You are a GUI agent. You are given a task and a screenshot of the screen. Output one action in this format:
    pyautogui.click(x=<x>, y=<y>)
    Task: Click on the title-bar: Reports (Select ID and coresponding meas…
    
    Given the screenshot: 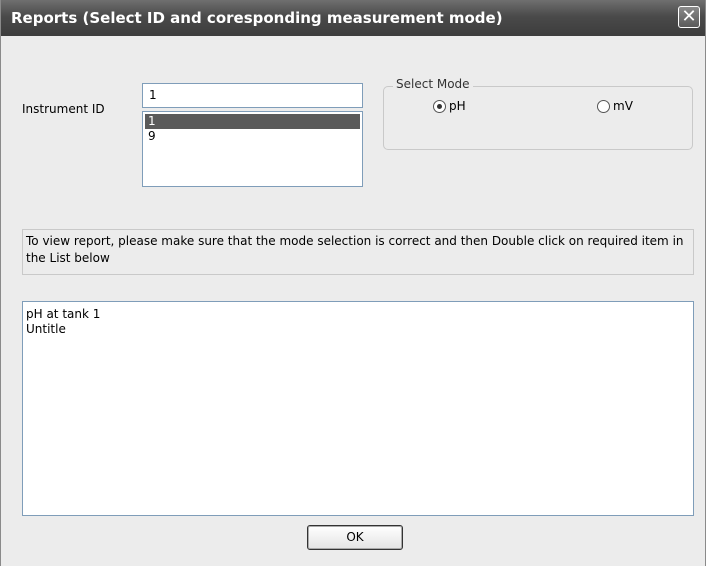 What is the action you would take?
    pyautogui.click(x=353, y=18)
    